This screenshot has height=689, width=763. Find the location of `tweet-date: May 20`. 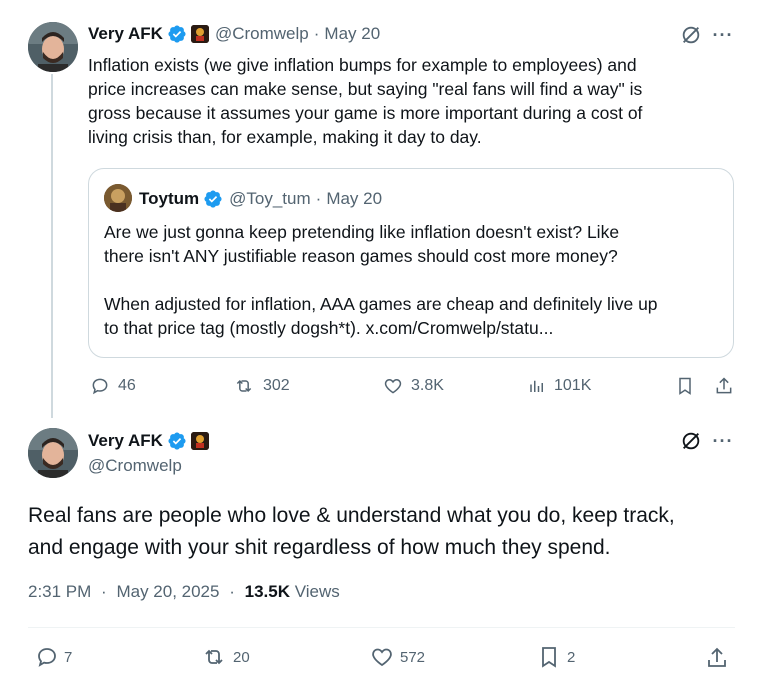

tweet-date: May 20 is located at coordinates (352, 34).